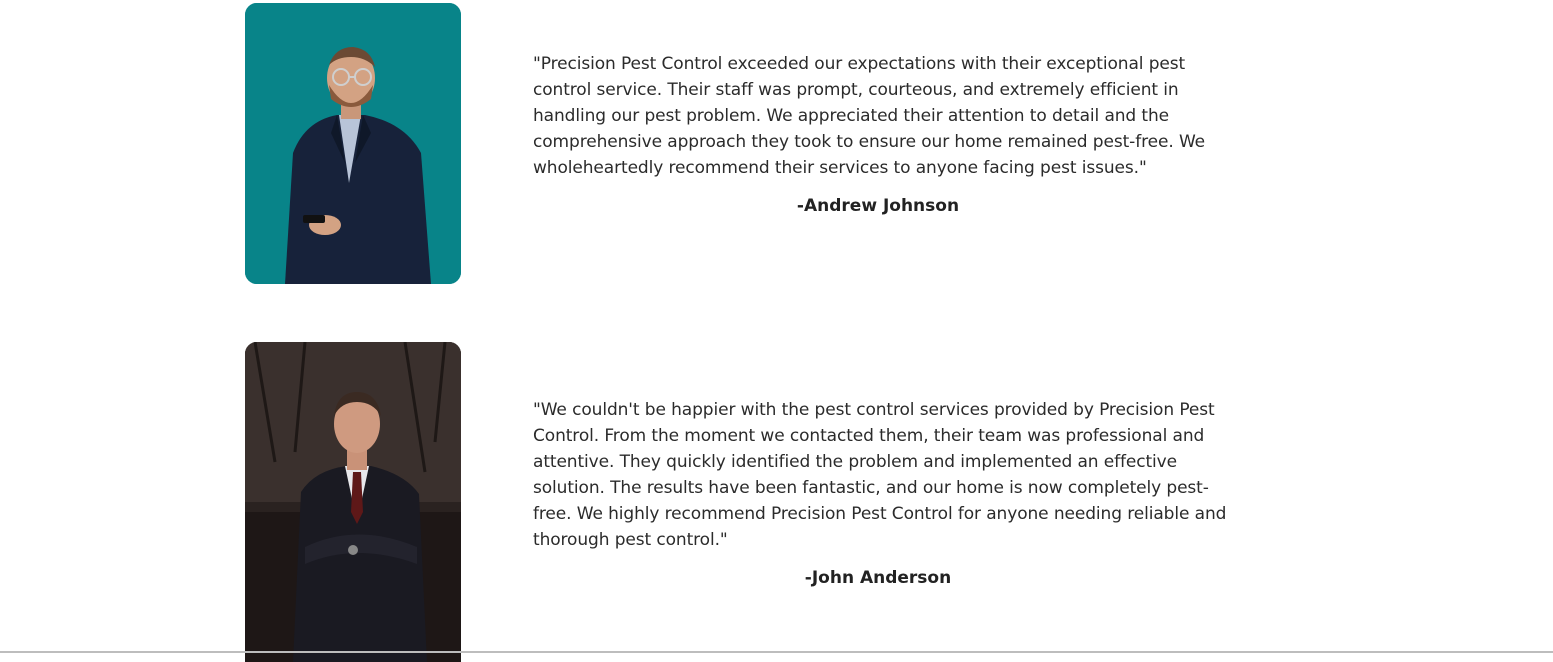 This screenshot has height=662, width=1553. I want to click on man-in-suit-portrait-image, so click(353, 502).